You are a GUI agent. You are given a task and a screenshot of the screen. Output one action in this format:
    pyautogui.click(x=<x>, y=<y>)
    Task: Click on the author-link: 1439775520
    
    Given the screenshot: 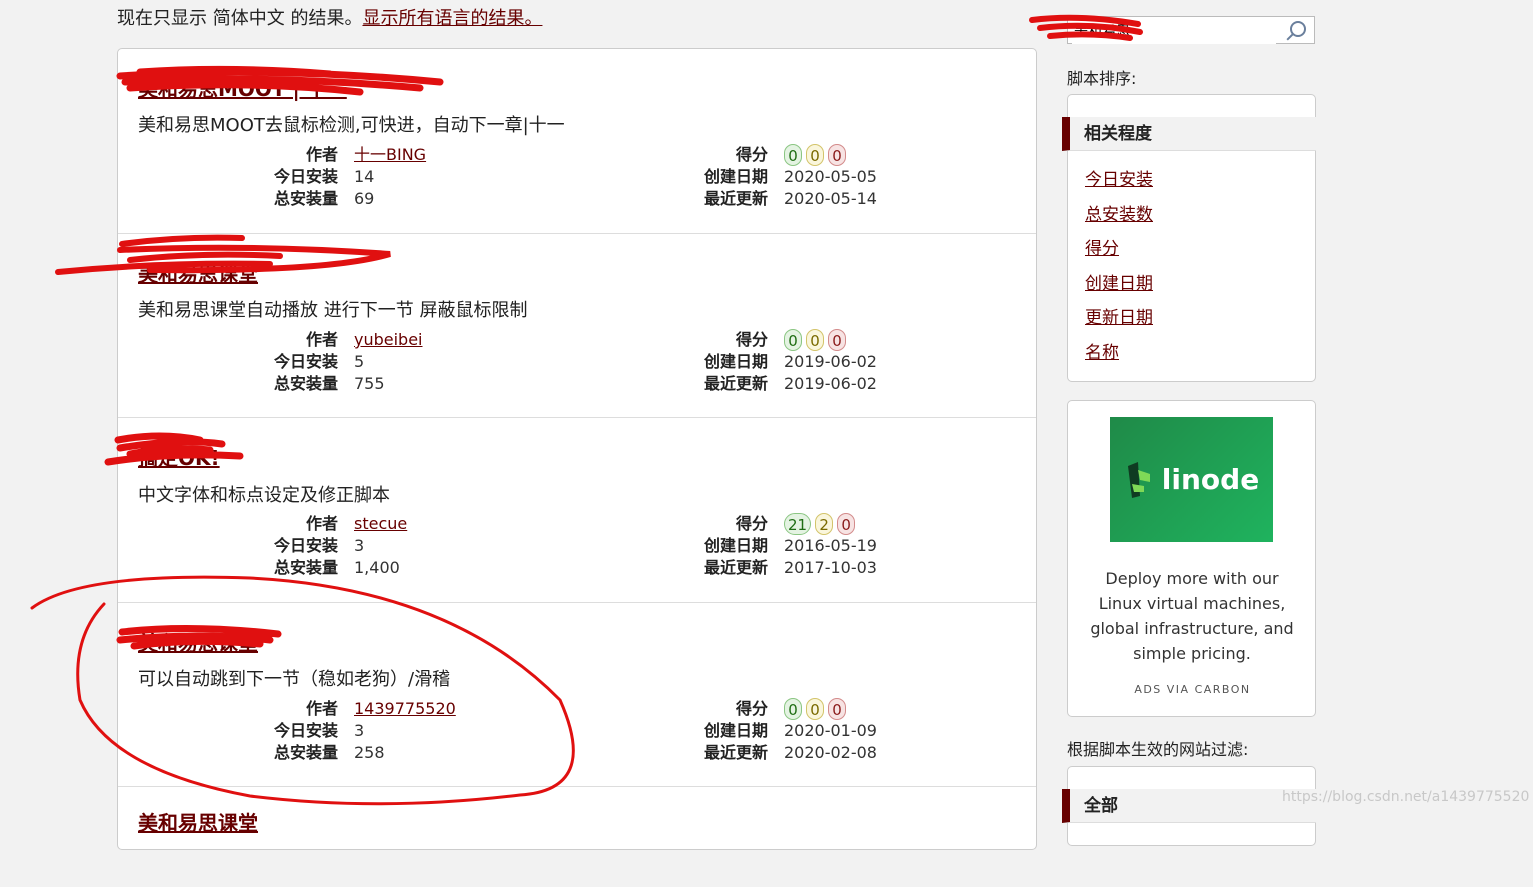 What is the action you would take?
    pyautogui.click(x=405, y=708)
    